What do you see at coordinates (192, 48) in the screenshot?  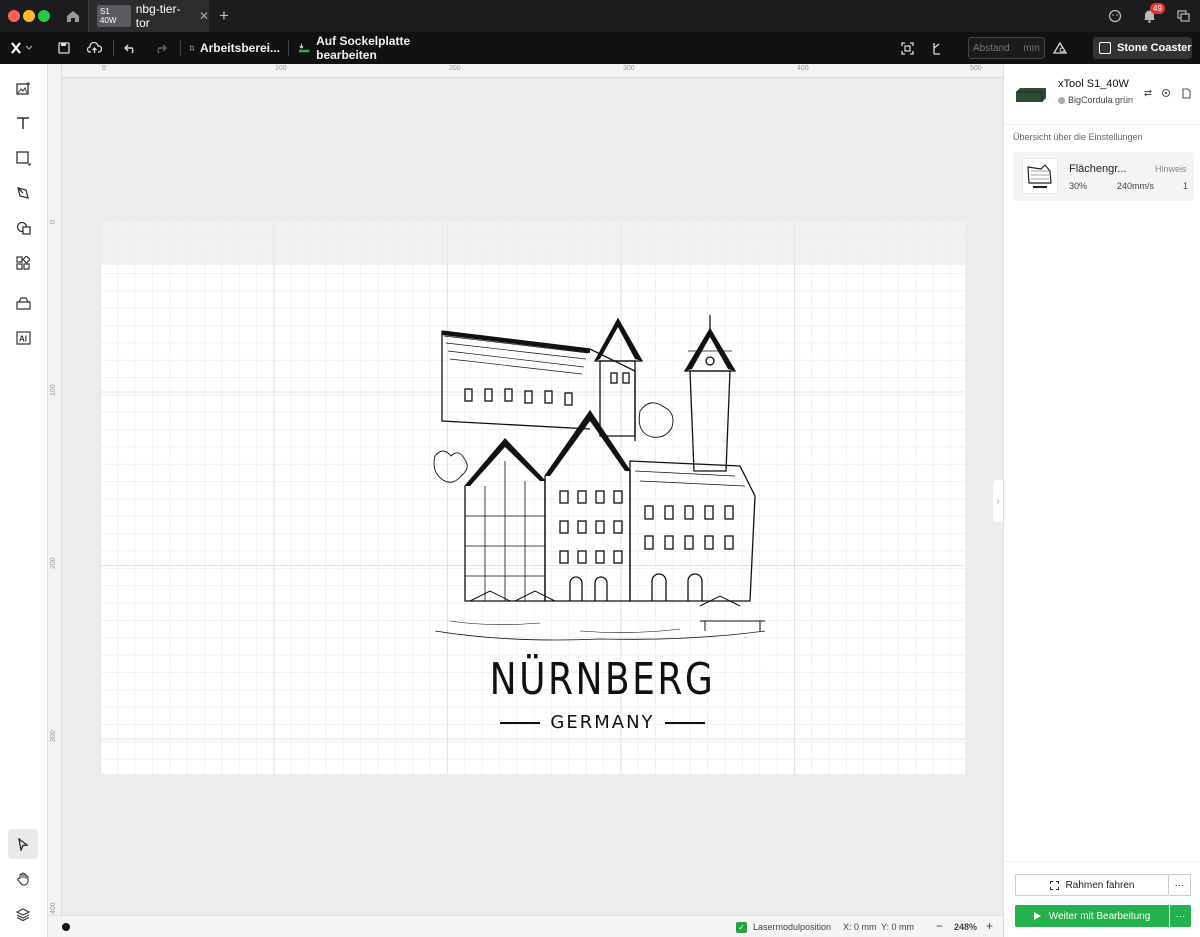 I see `document-icon` at bounding box center [192, 48].